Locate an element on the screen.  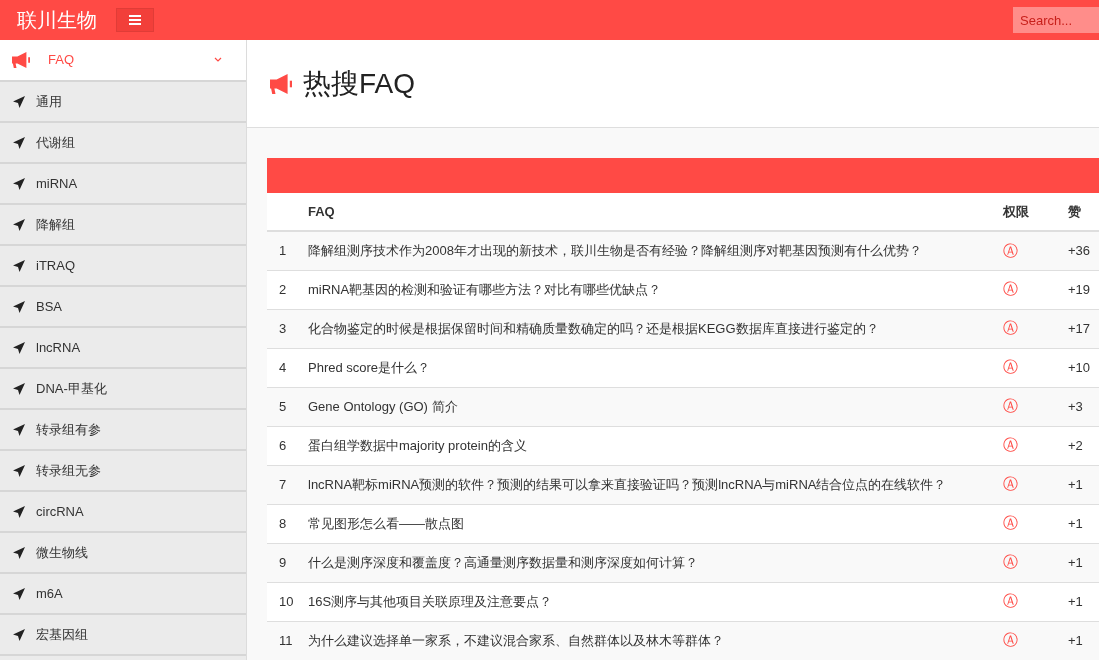
menu-toggle-button is located at coordinates (135, 20).